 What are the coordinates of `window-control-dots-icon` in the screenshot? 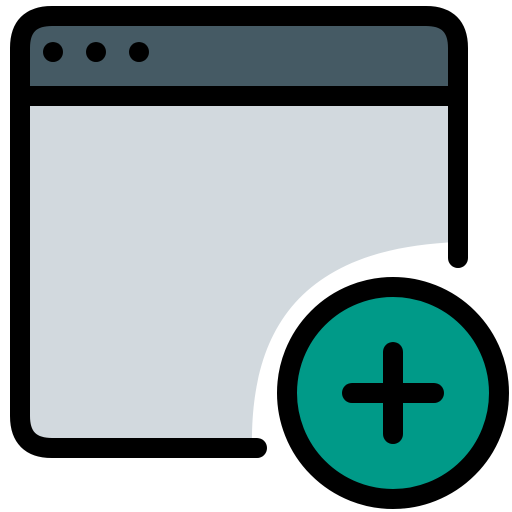 It's located at (96, 52).